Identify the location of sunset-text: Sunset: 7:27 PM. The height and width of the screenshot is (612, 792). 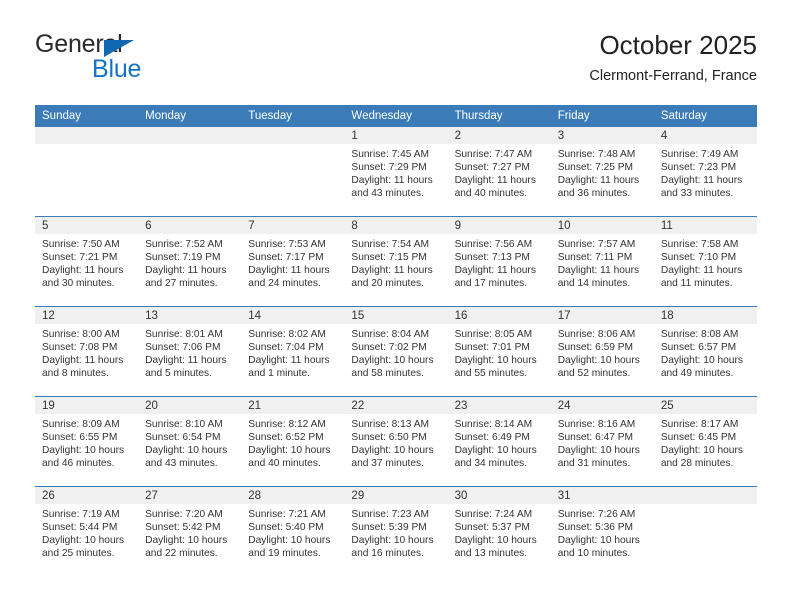
(492, 168).